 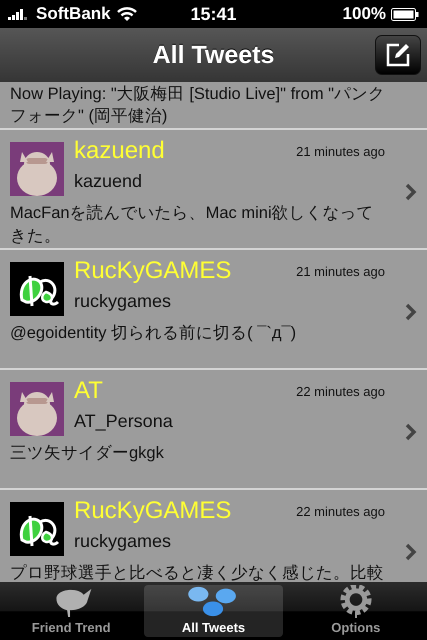 I want to click on battery-percent: 100%, so click(x=364, y=14).